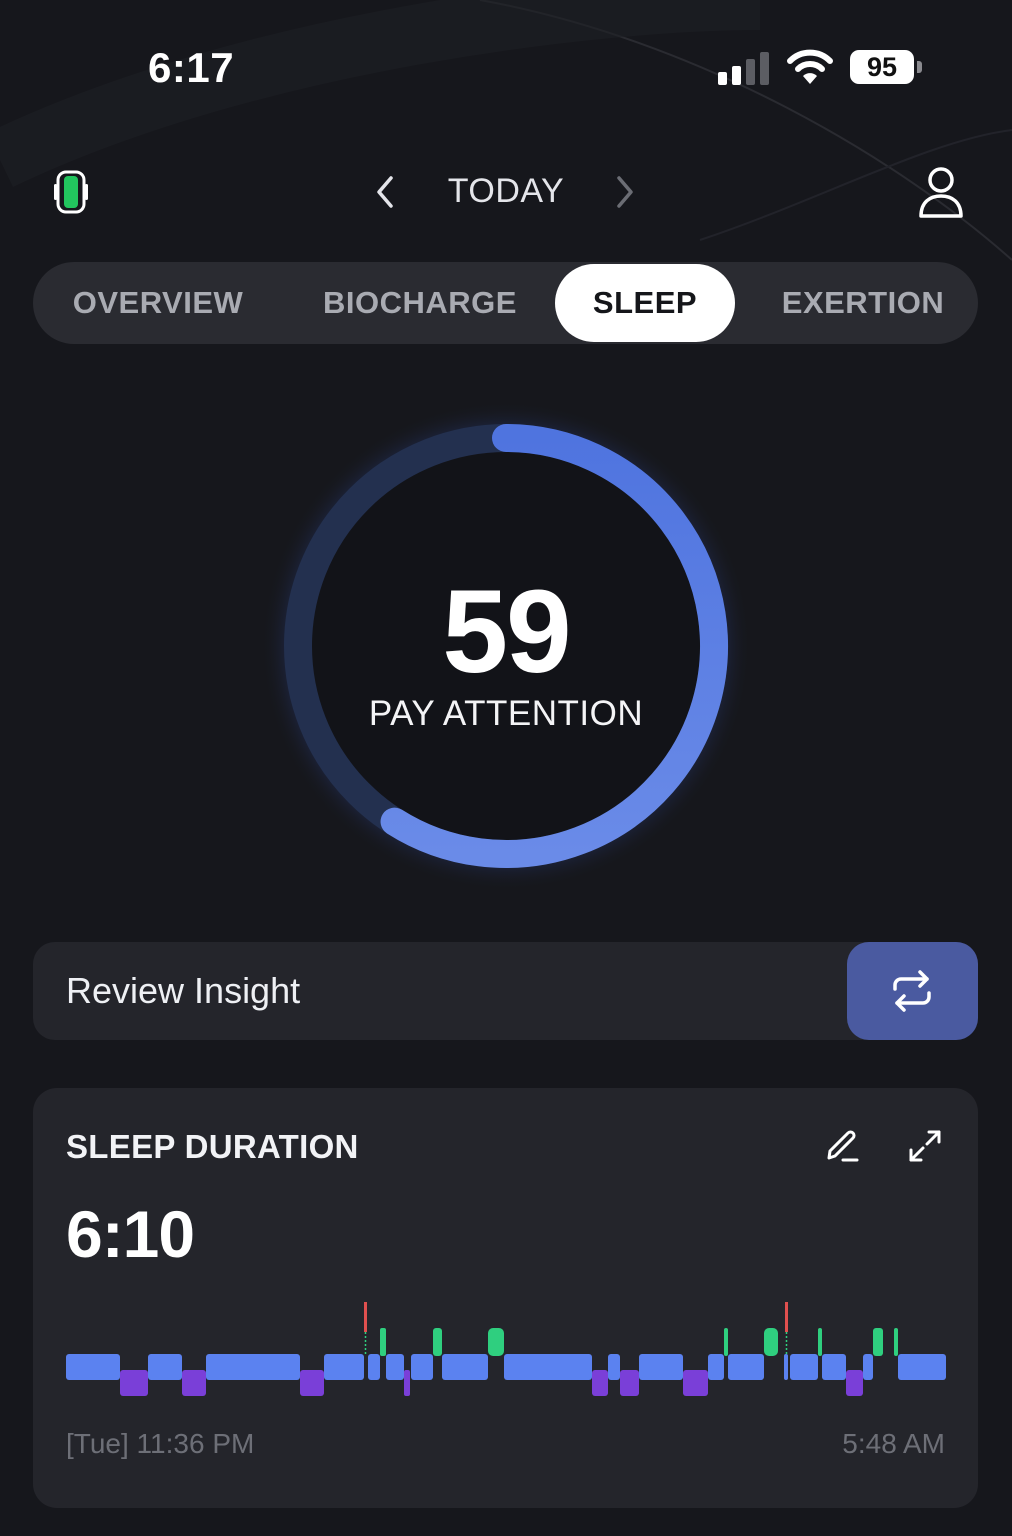 The height and width of the screenshot is (1536, 1012). What do you see at coordinates (863, 303) in the screenshot?
I see `tab-exertion: EXERTION` at bounding box center [863, 303].